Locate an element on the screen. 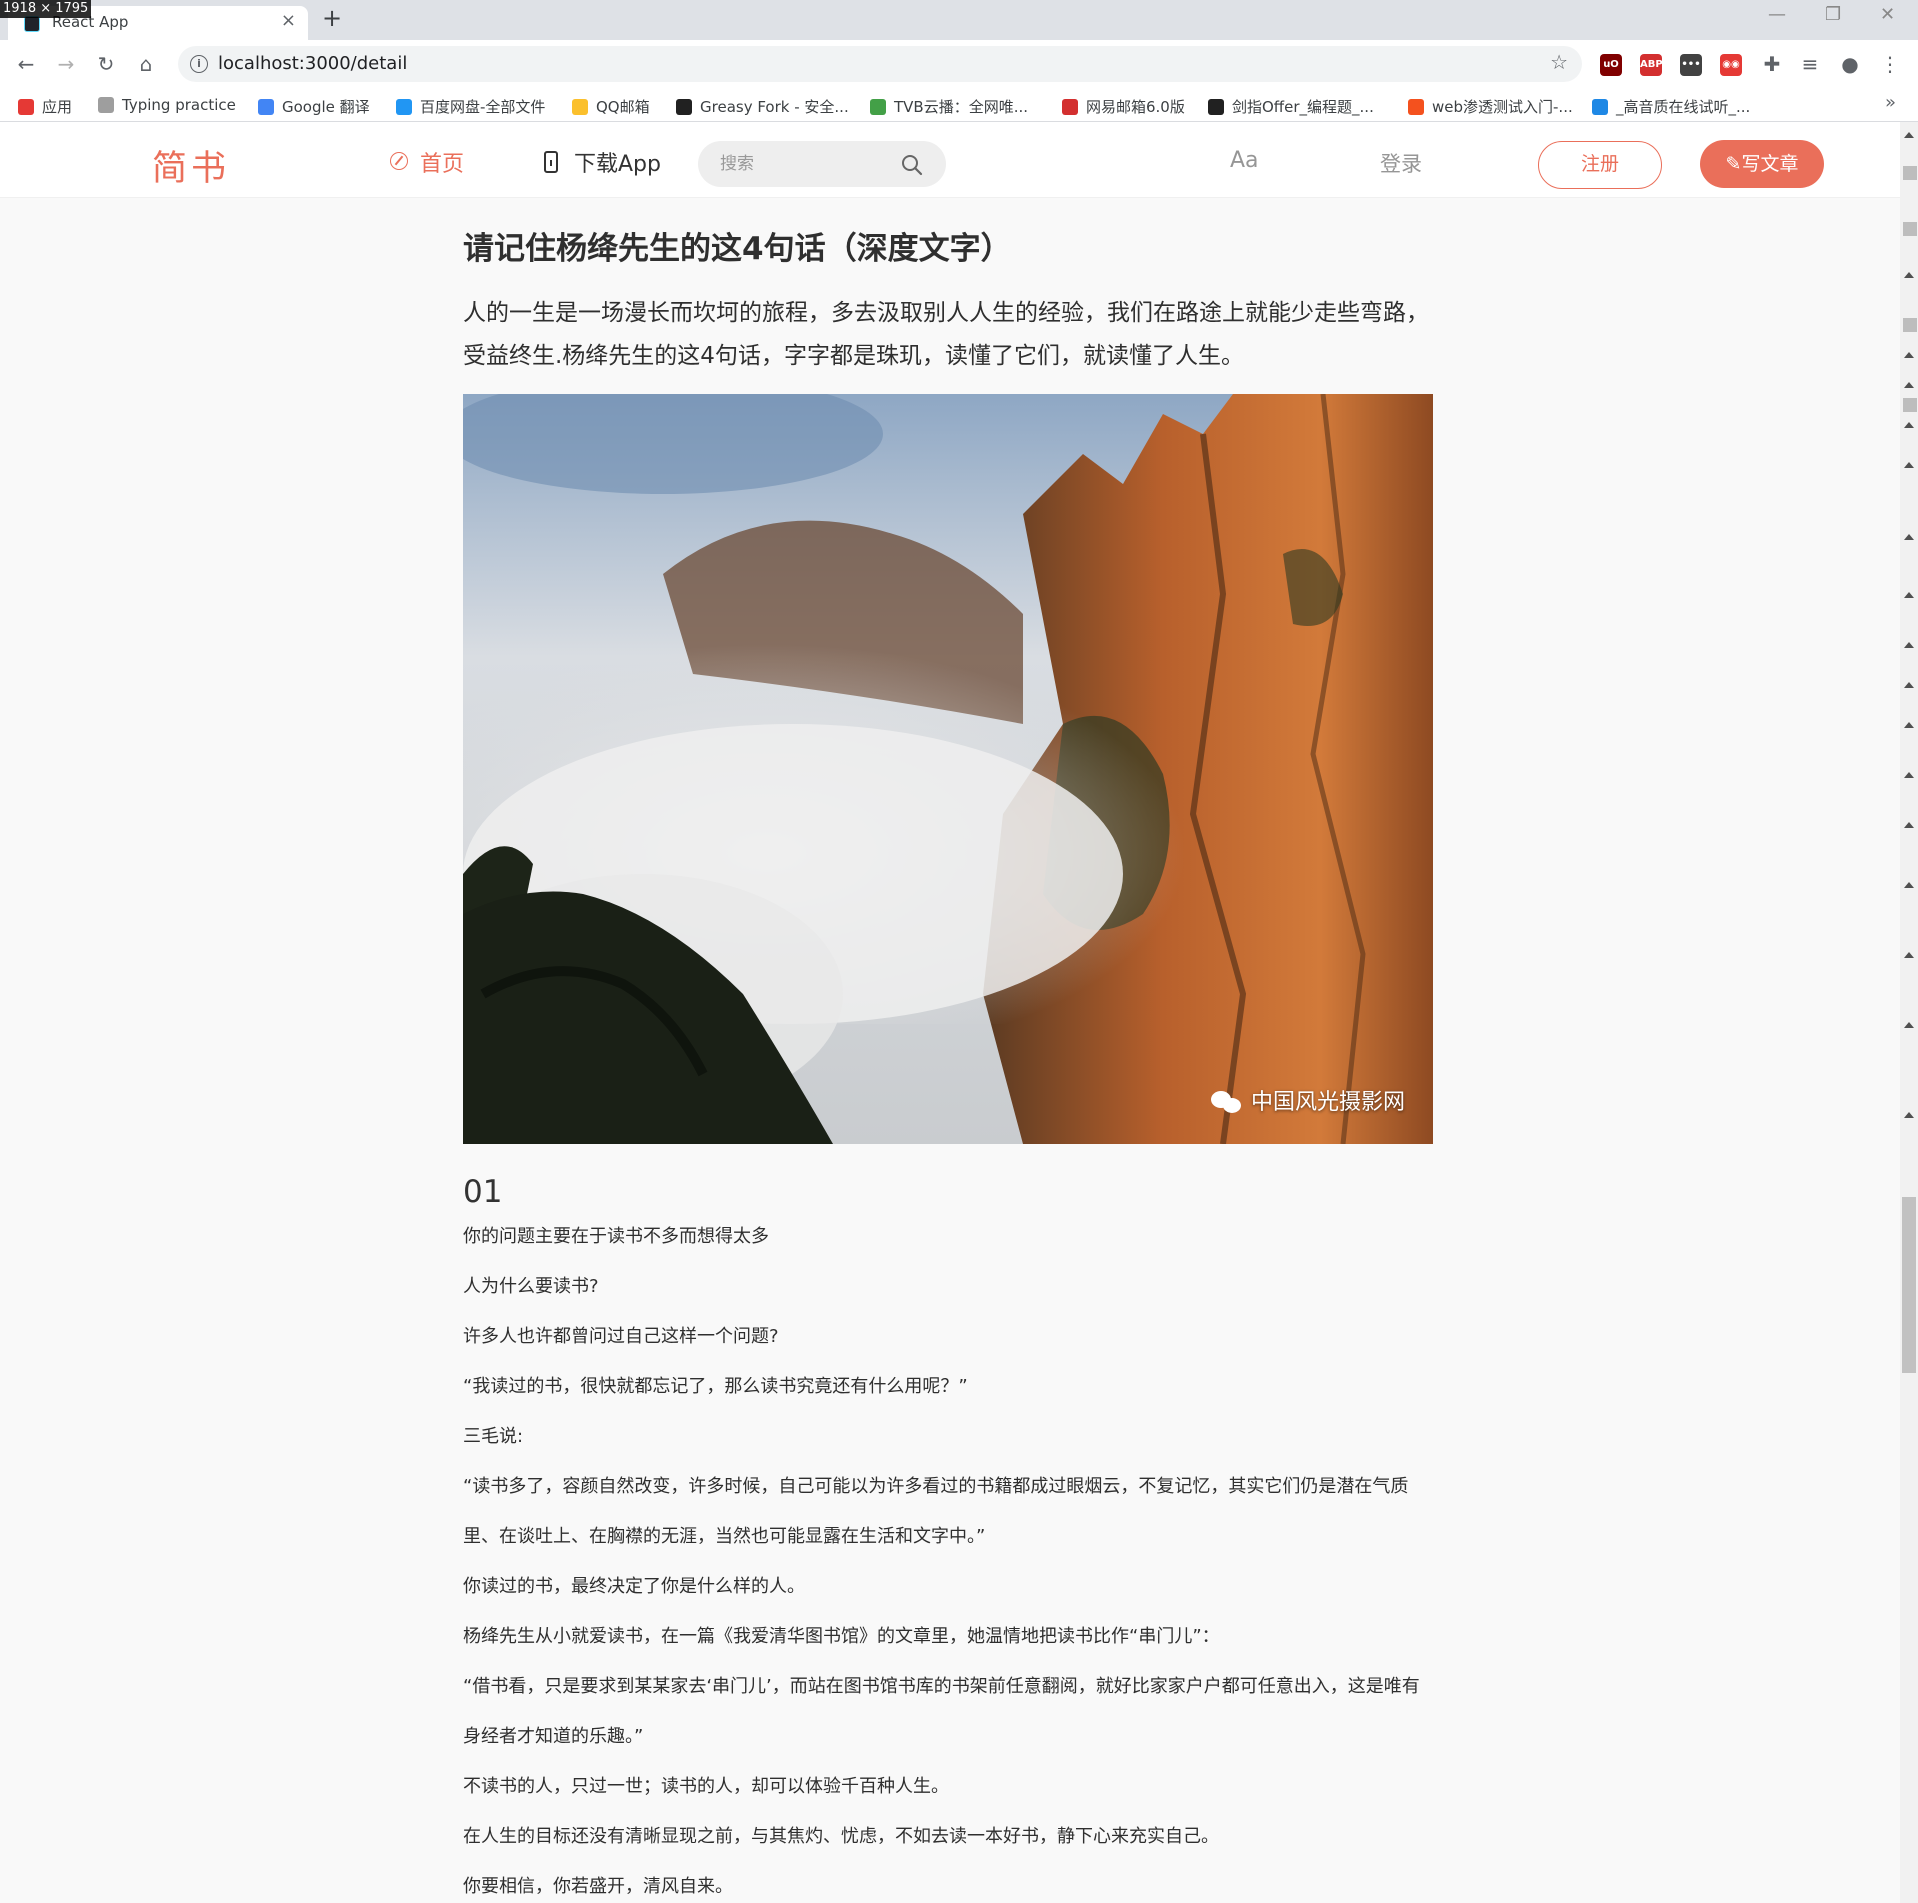 The image size is (1918, 1903). bookmark-item: 网易邮箱6.0版 is located at coordinates (1123, 106).